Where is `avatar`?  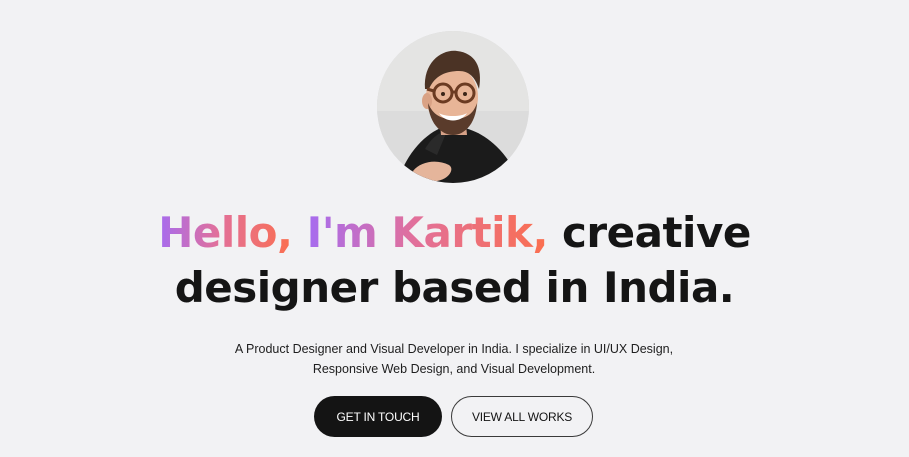 avatar is located at coordinates (453, 107).